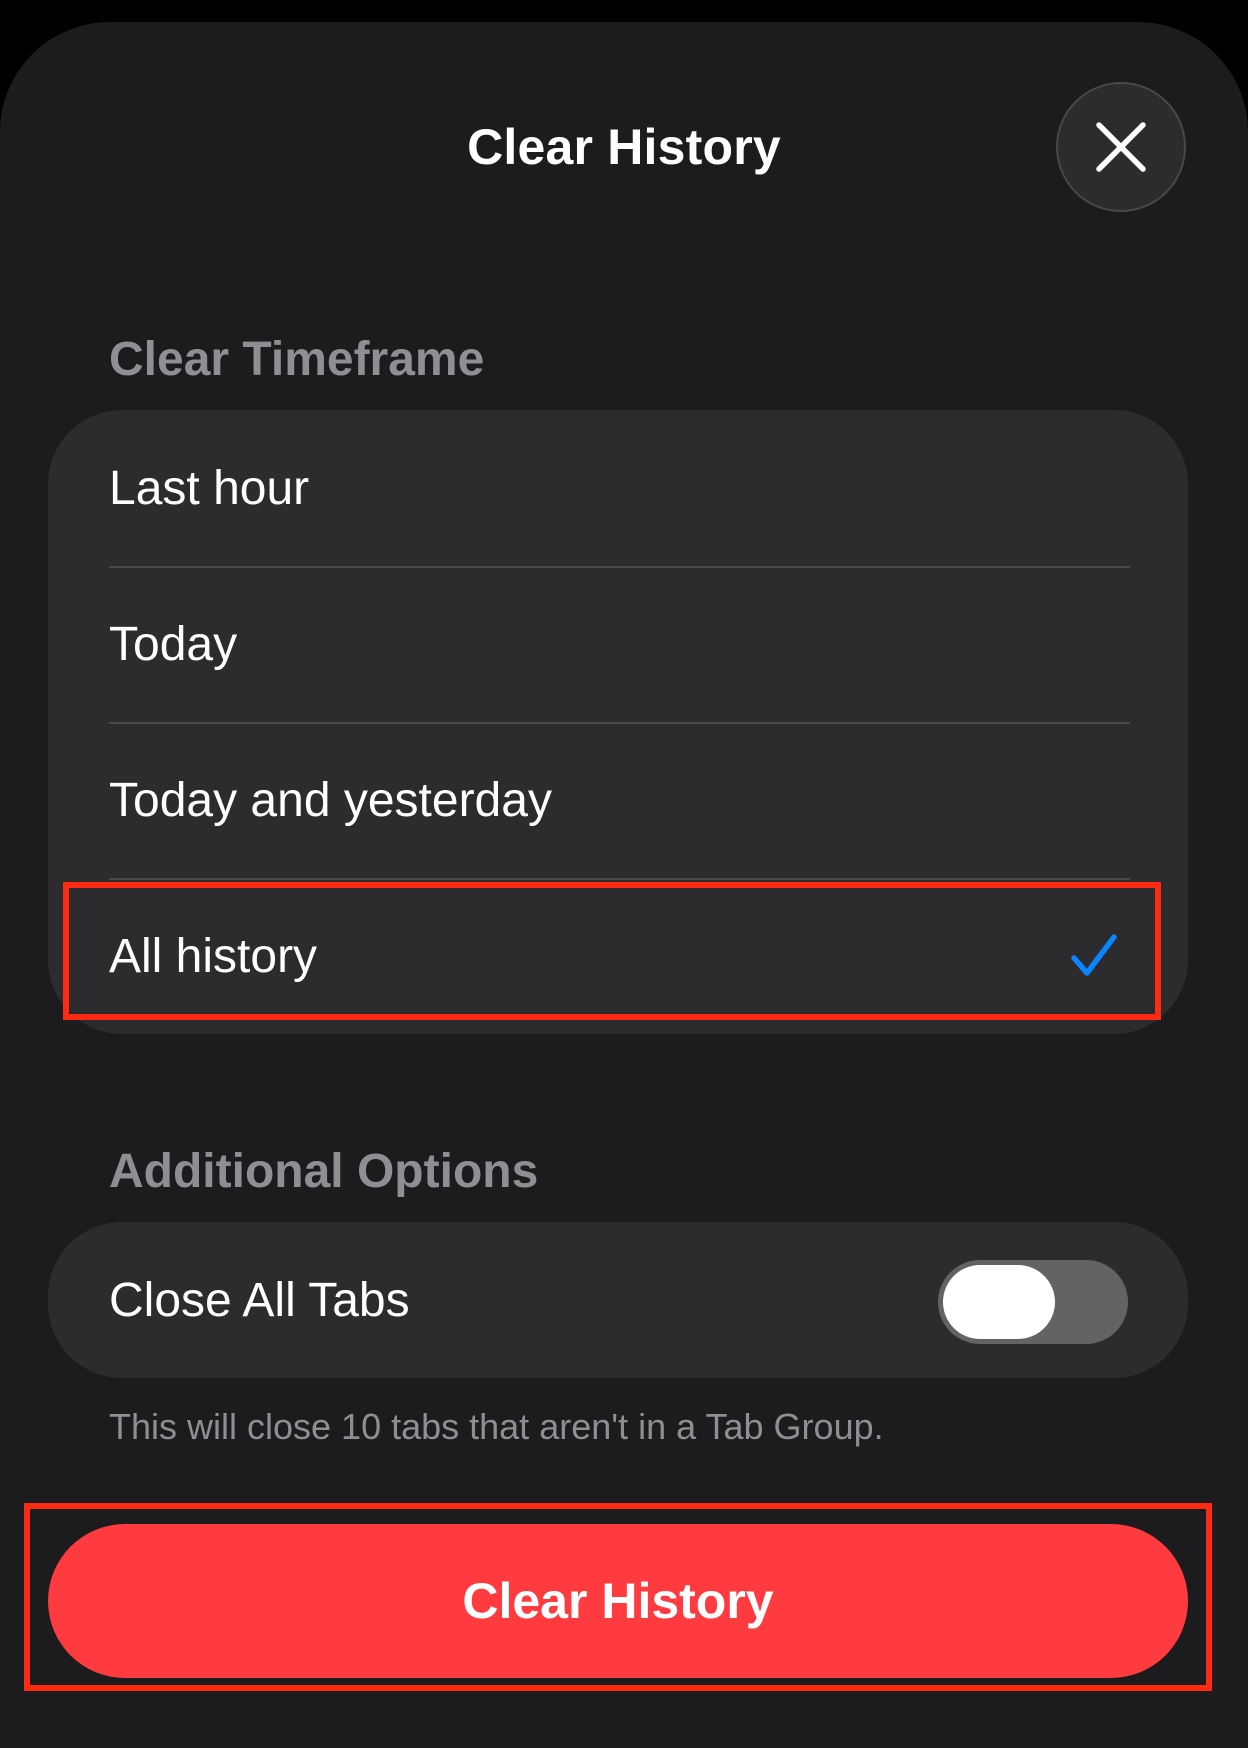  I want to click on clear-history-button: Clear History, so click(618, 1601).